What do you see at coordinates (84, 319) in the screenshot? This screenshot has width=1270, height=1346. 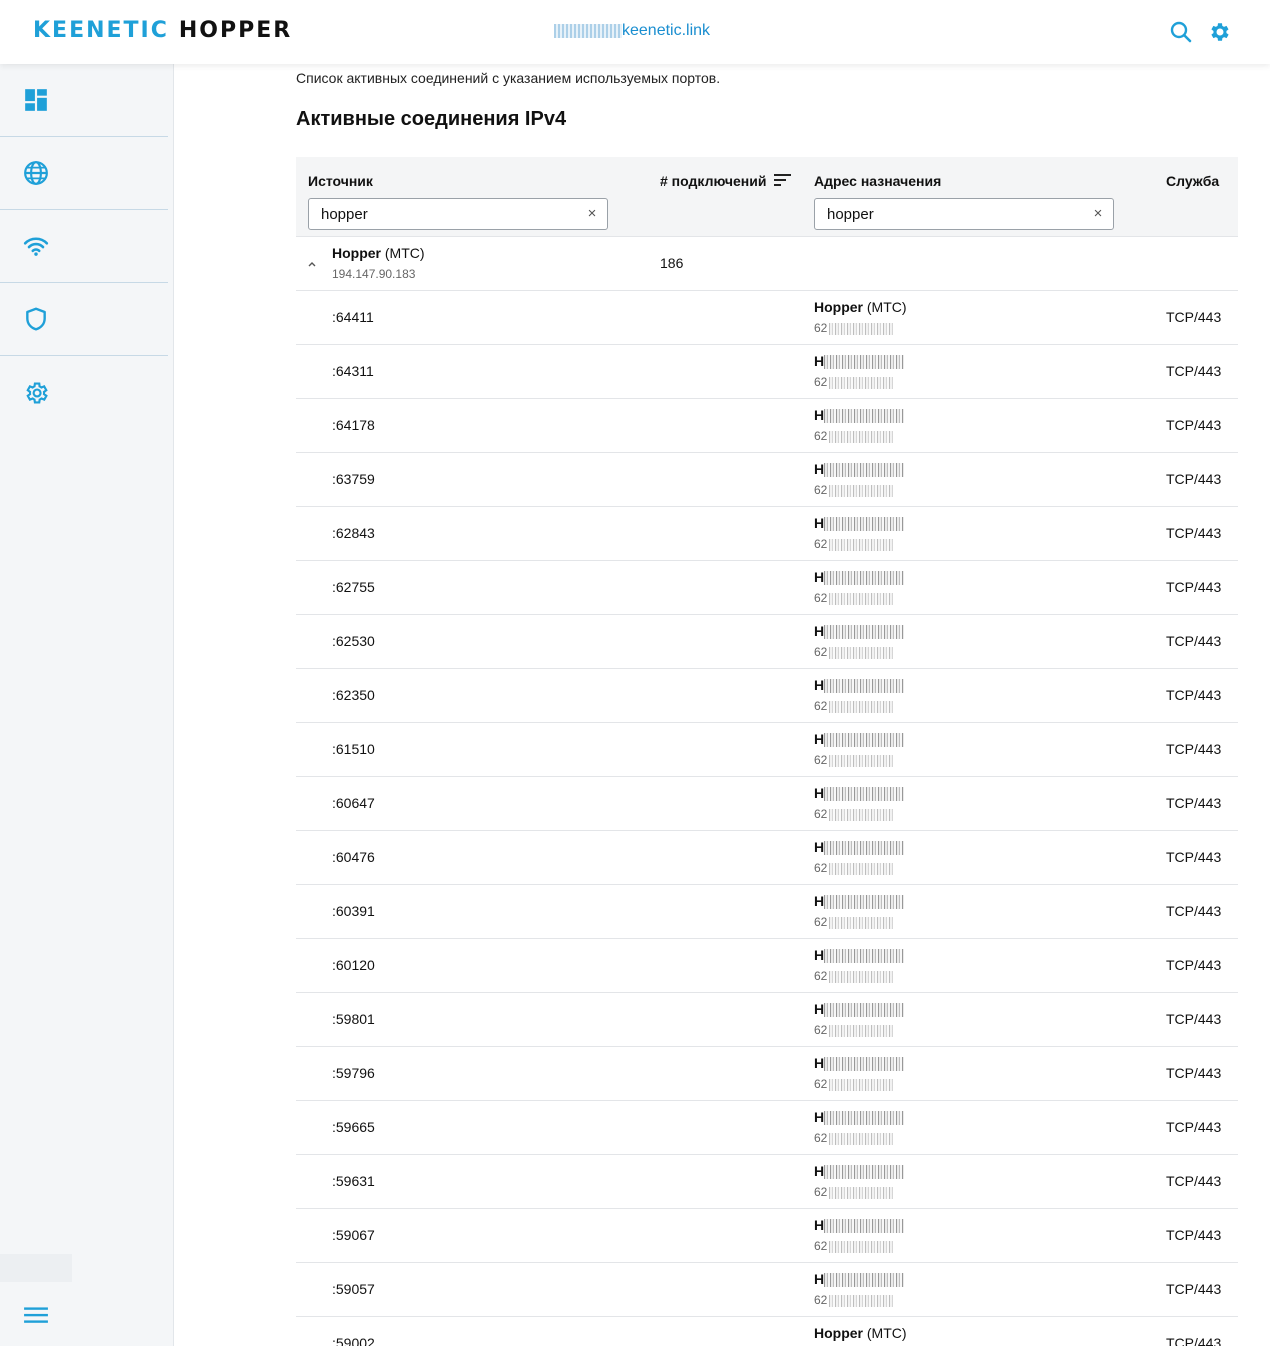 I see `sidebar-item-security` at bounding box center [84, 319].